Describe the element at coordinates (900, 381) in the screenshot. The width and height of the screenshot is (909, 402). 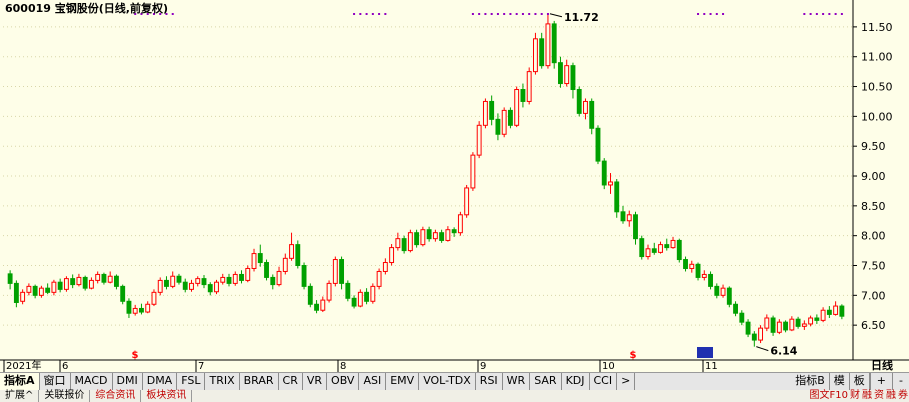
I see `zoom-out-button: -` at that location.